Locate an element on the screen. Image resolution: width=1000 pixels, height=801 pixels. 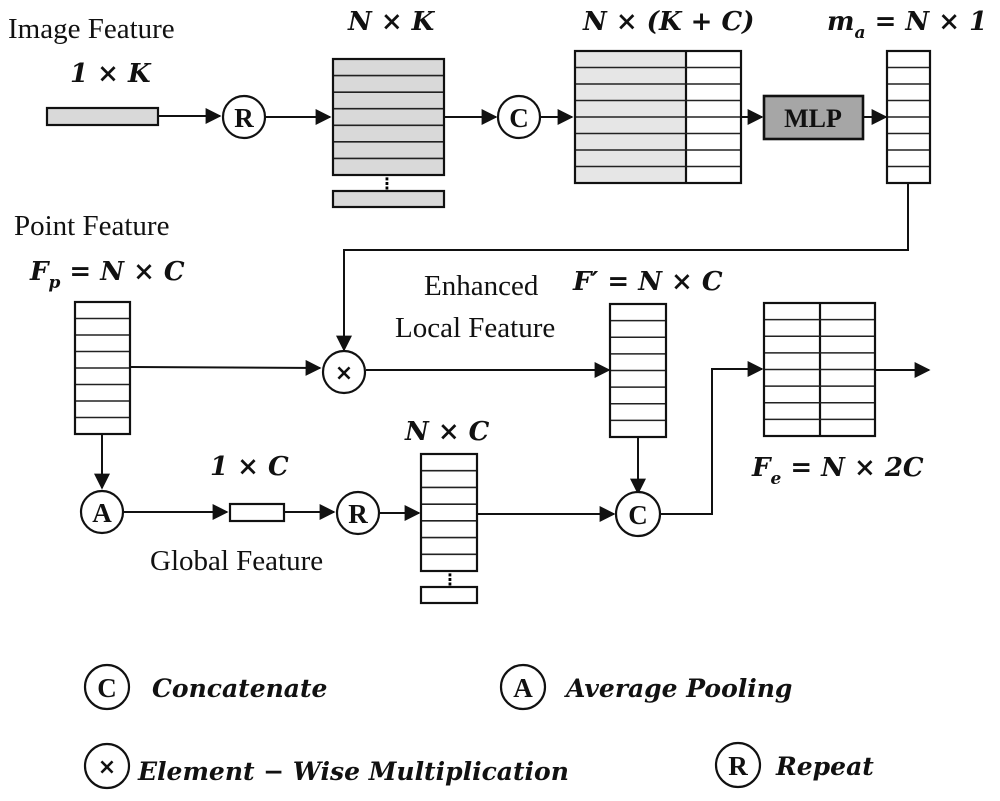
arrow-concat-to-fe is located at coordinates (712, 438).